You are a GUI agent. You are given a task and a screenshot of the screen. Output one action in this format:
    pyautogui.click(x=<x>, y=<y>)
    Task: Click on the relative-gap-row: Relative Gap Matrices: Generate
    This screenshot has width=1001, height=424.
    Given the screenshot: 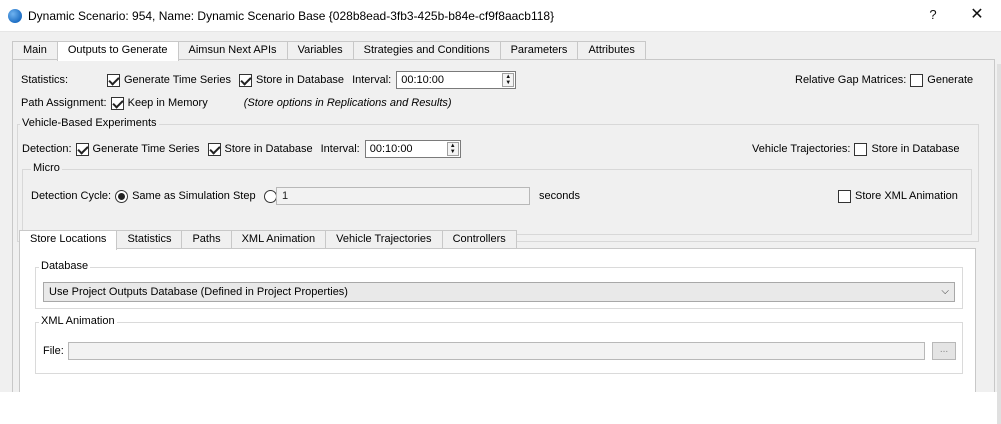 What is the action you would take?
    pyautogui.click(x=884, y=80)
    